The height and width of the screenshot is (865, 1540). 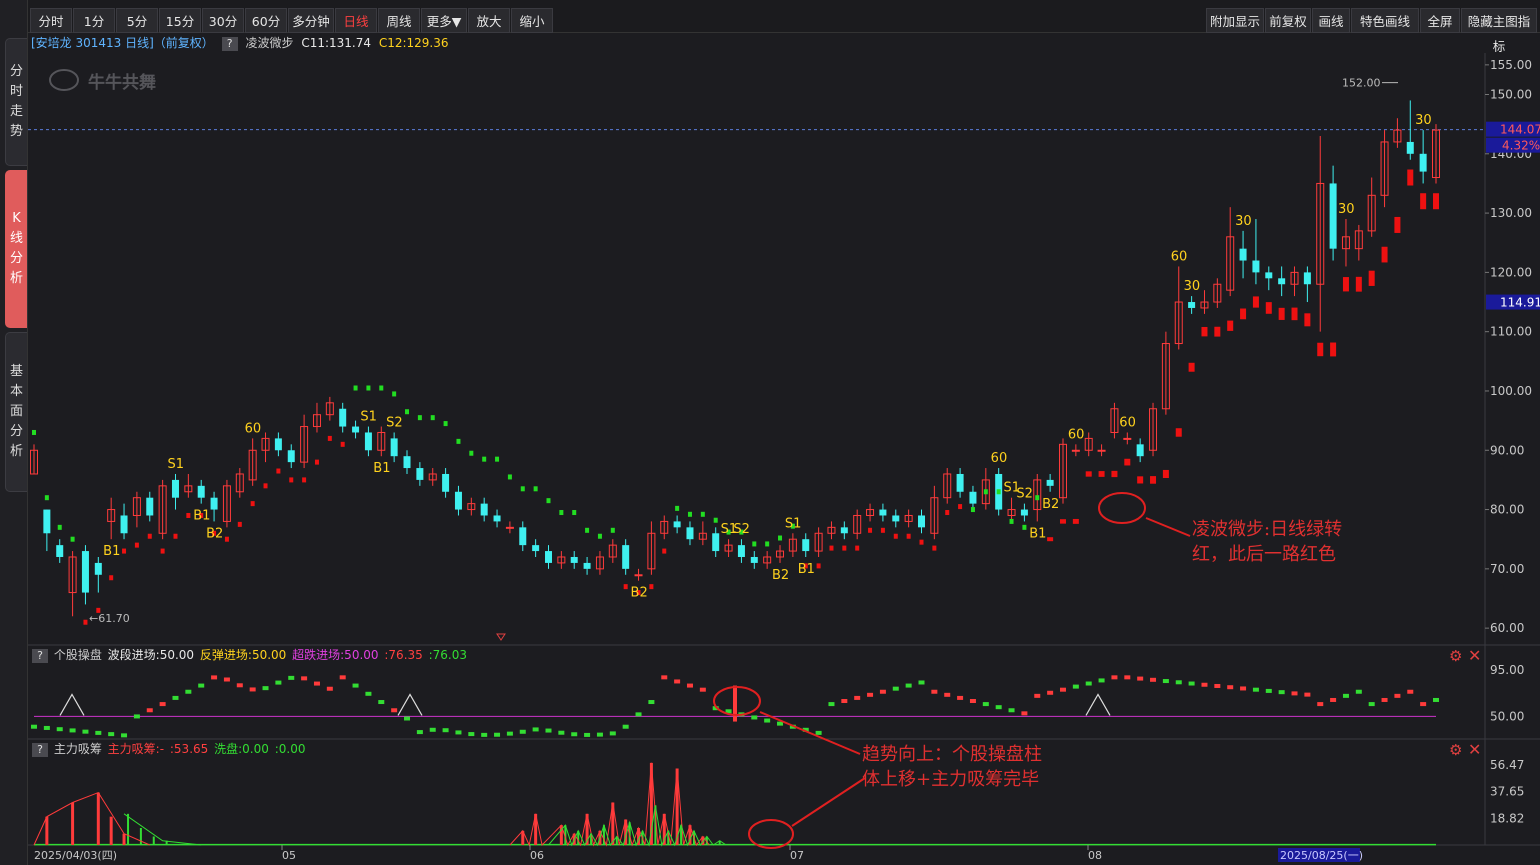 I want to click on toolbar-right-button-3: 特色画线, so click(x=1385, y=20).